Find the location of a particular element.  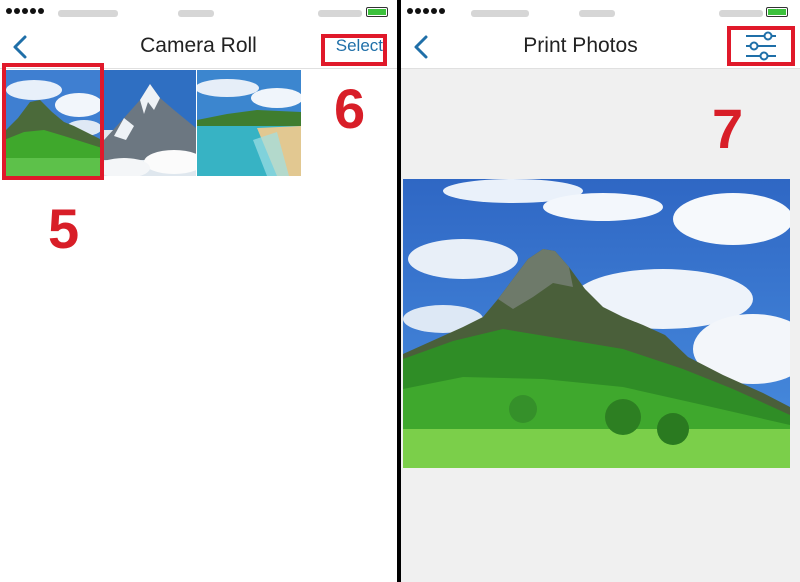

highlight-box-settings is located at coordinates (761, 46).